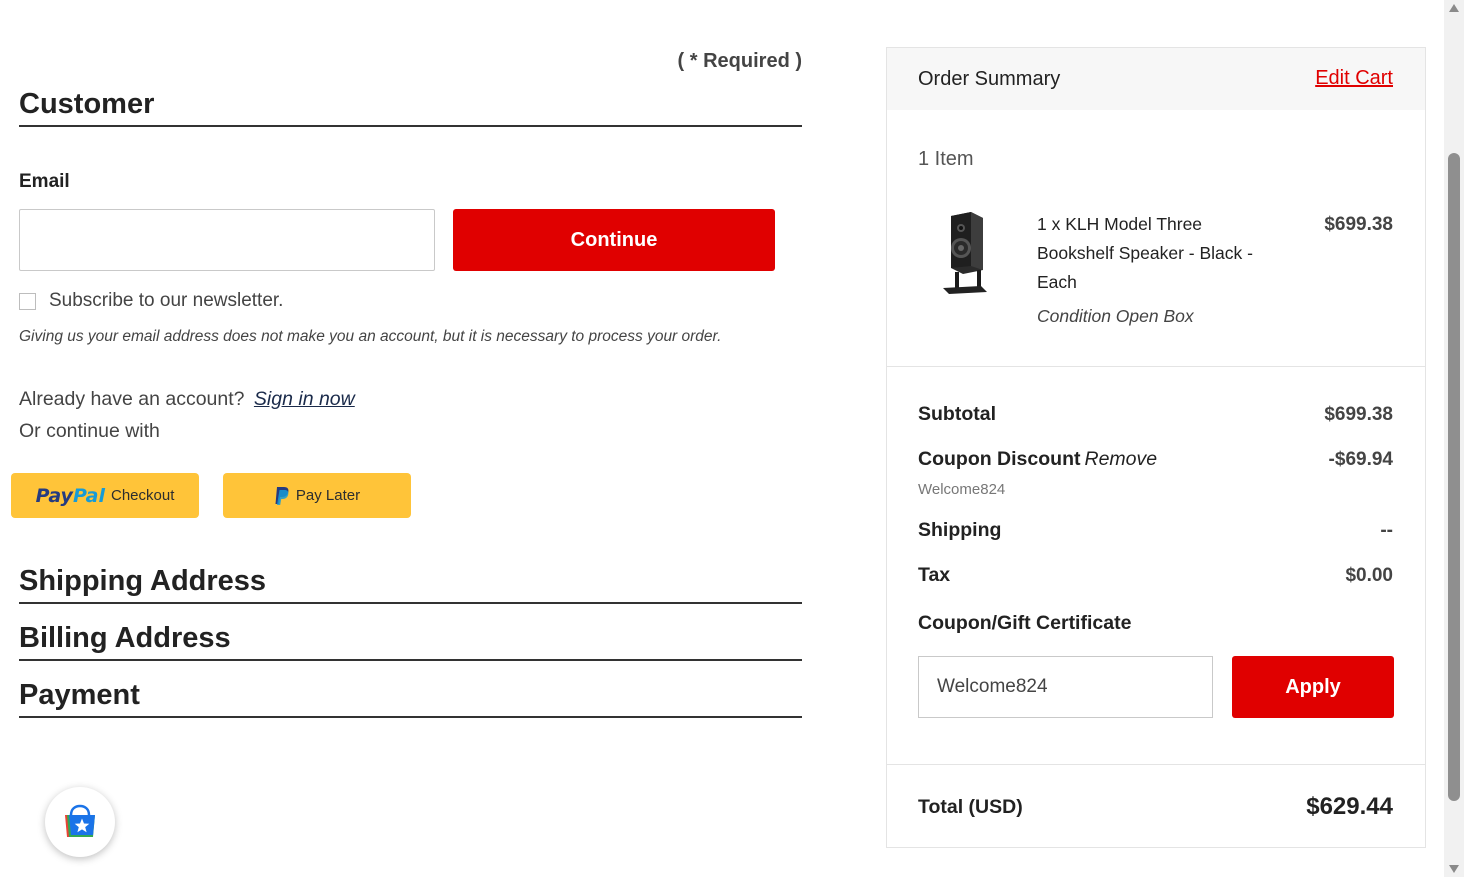  What do you see at coordinates (1065, 687) in the screenshot?
I see `coupon-input` at bounding box center [1065, 687].